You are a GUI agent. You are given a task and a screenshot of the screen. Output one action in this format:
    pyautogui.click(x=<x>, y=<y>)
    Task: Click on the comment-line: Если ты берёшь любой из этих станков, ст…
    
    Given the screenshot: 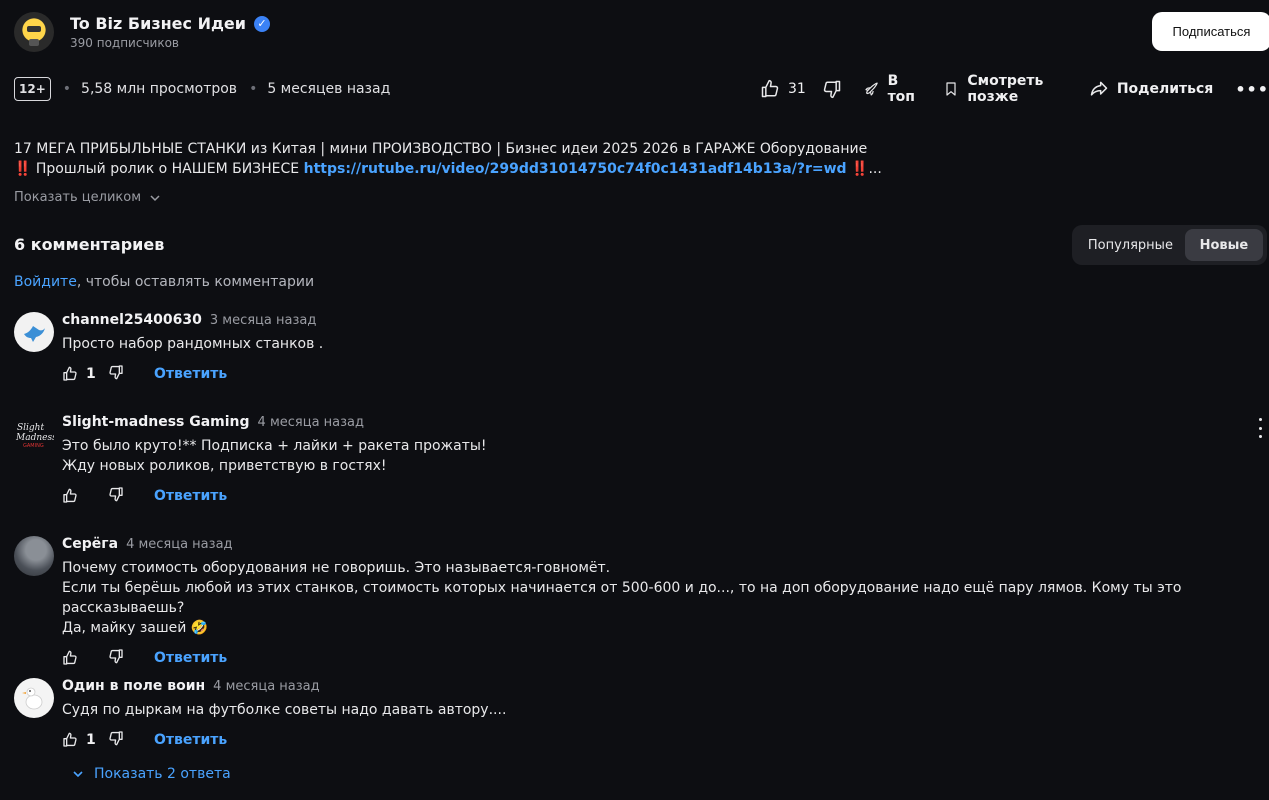 What is the action you would take?
    pyautogui.click(x=622, y=598)
    